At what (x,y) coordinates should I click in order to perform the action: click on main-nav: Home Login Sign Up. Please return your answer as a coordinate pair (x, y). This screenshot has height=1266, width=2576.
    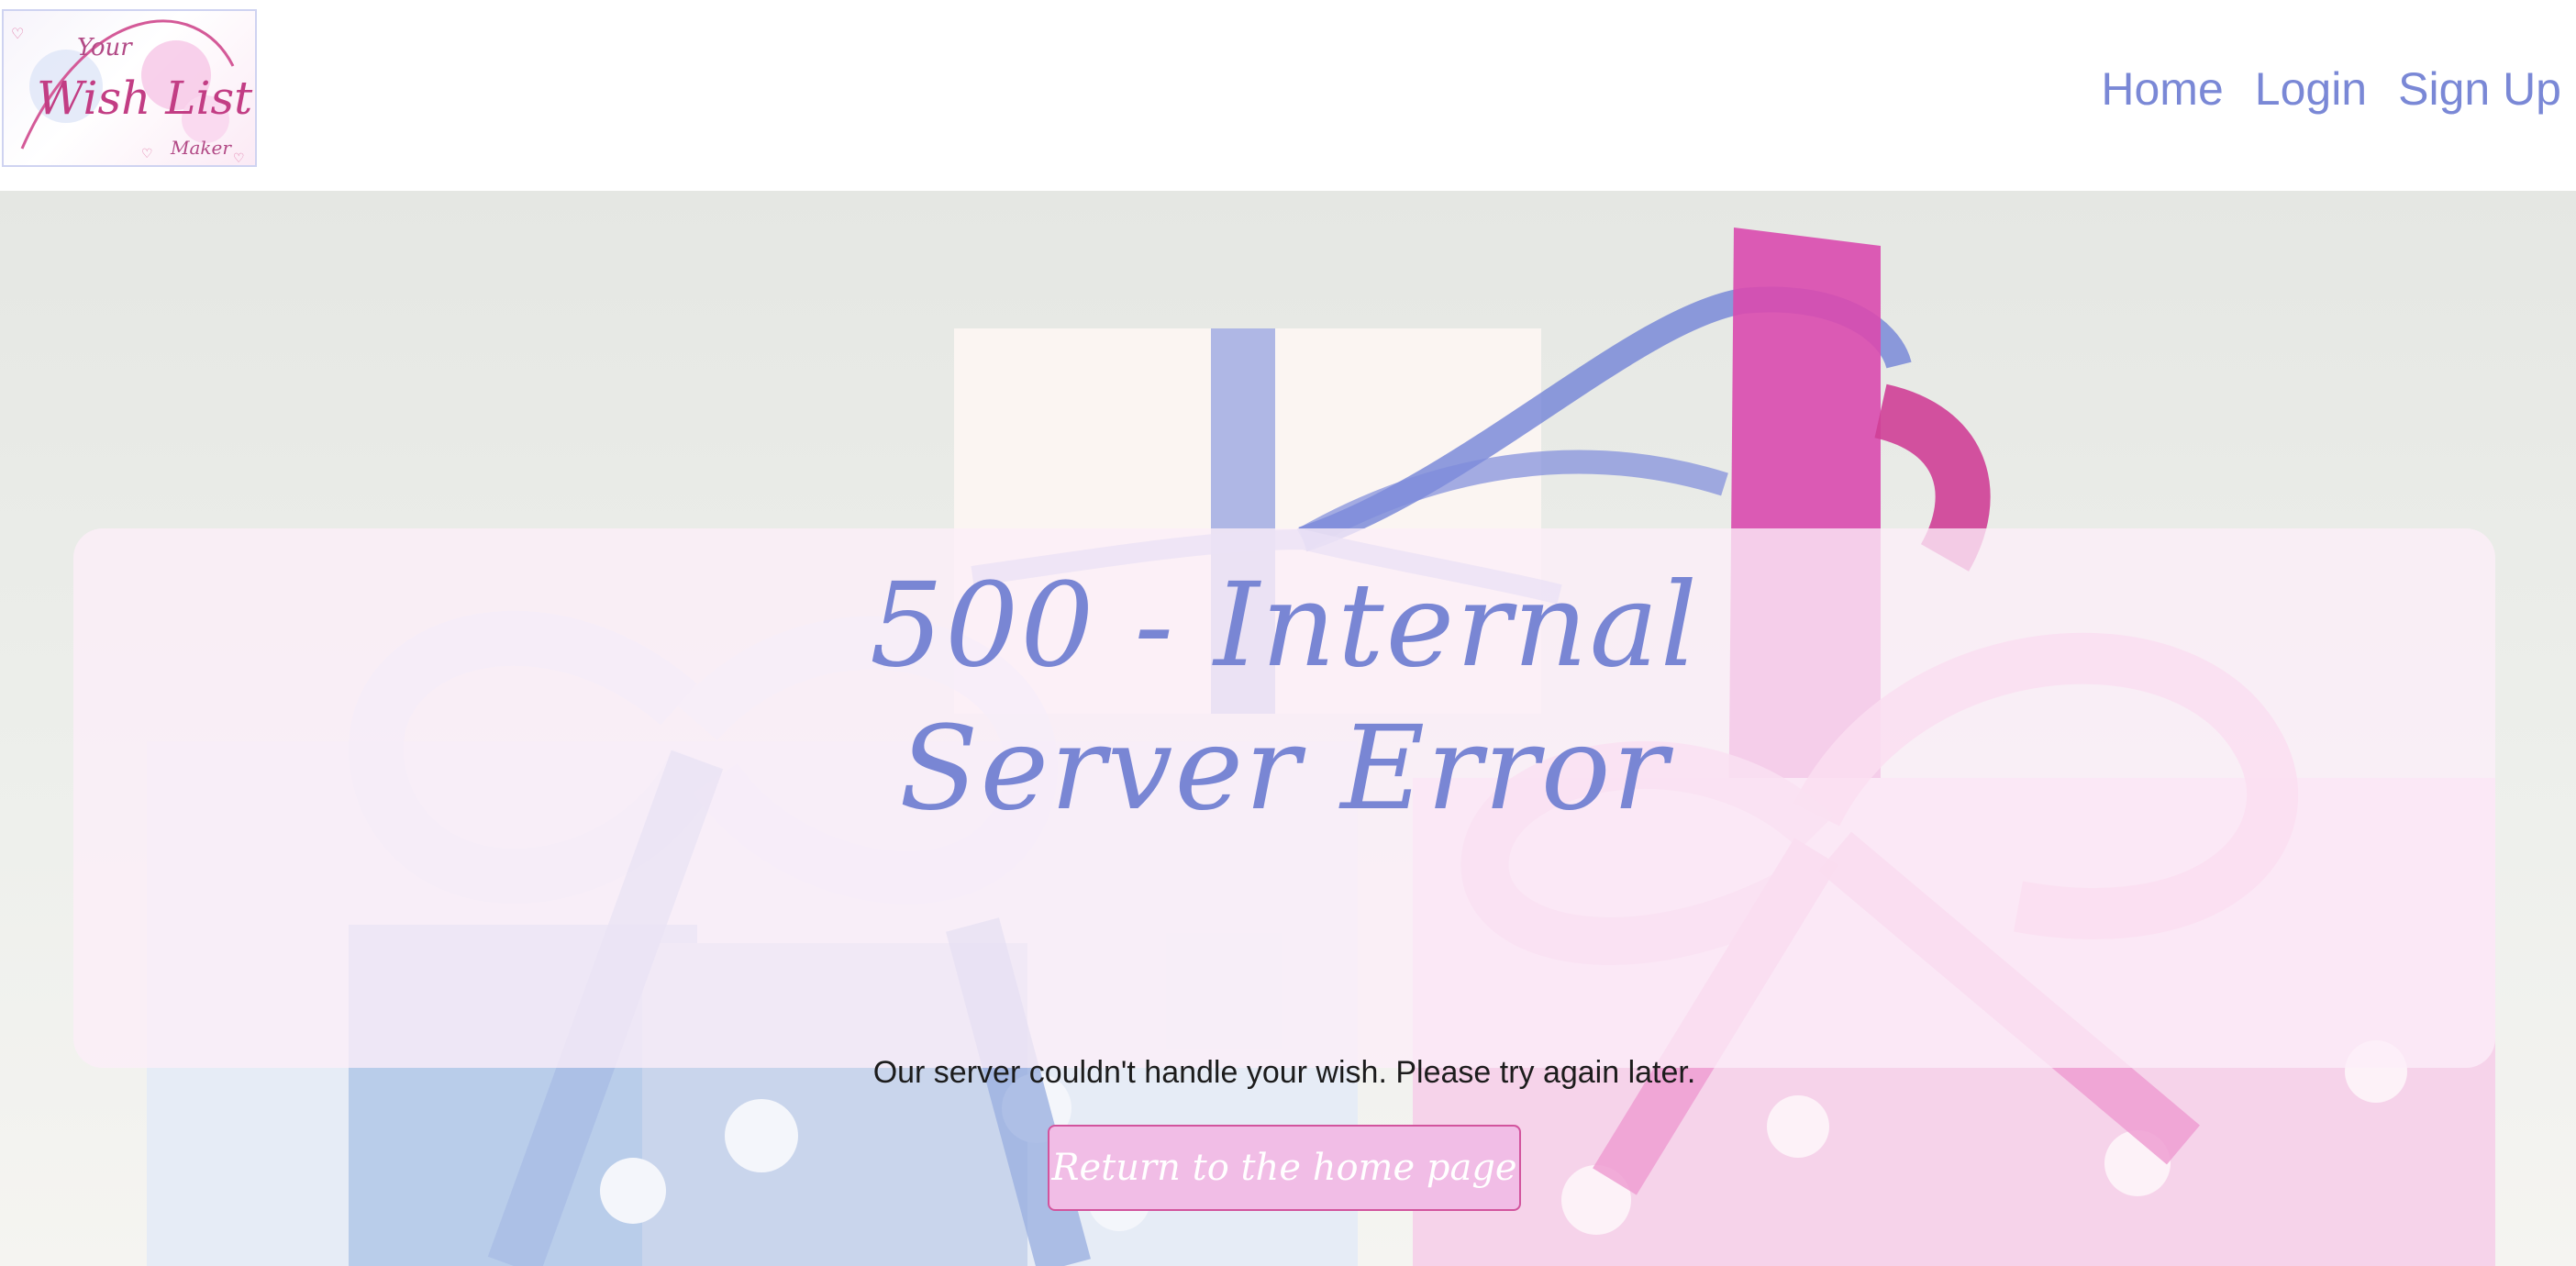
    Looking at the image, I should click on (2331, 89).